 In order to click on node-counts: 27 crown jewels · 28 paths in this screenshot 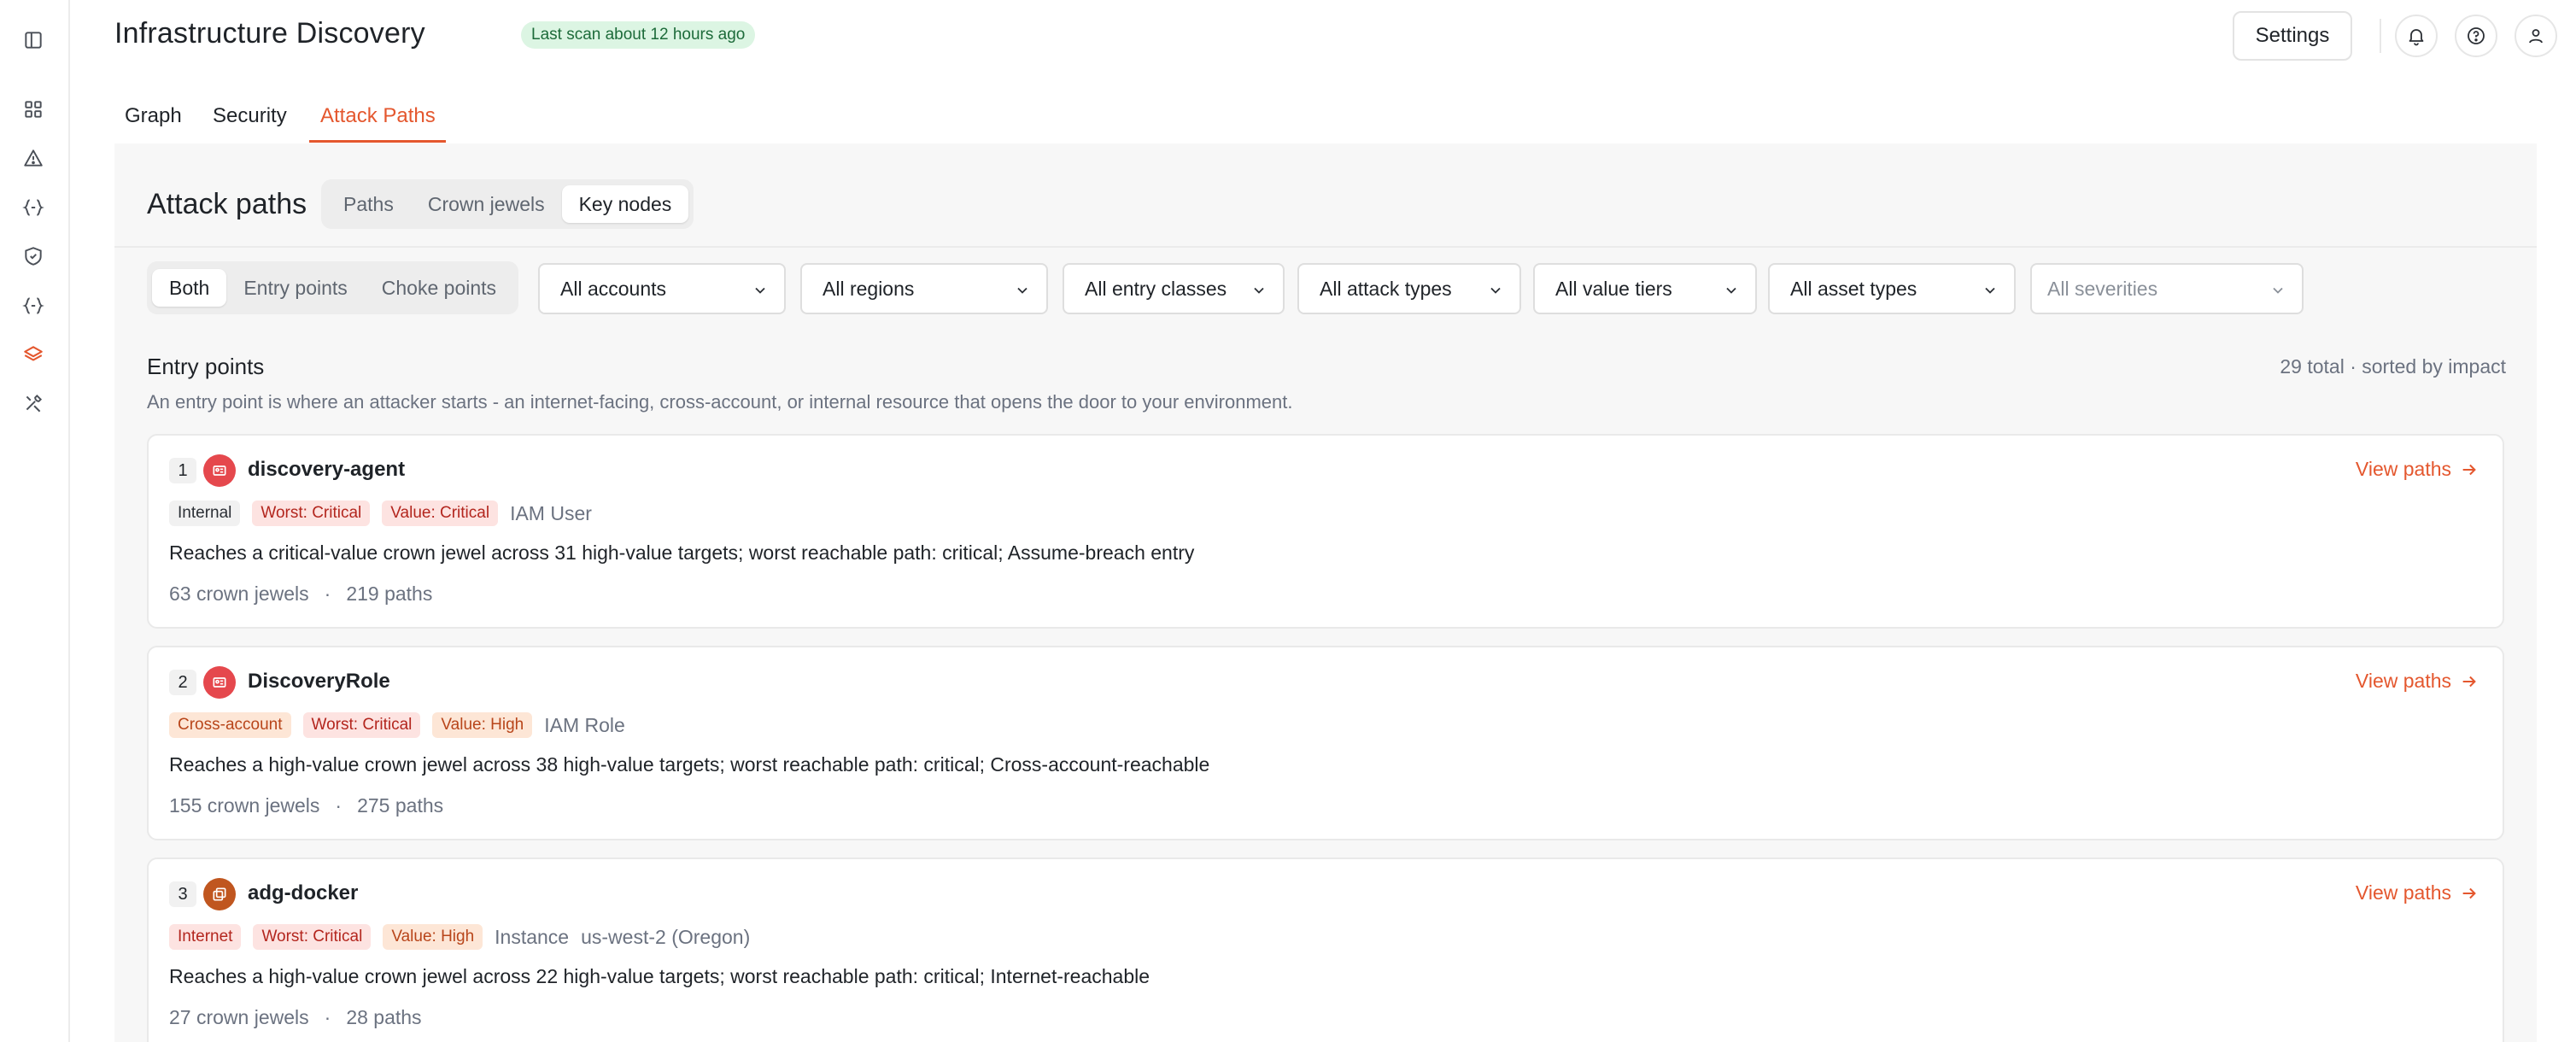, I will do `click(295, 1017)`.